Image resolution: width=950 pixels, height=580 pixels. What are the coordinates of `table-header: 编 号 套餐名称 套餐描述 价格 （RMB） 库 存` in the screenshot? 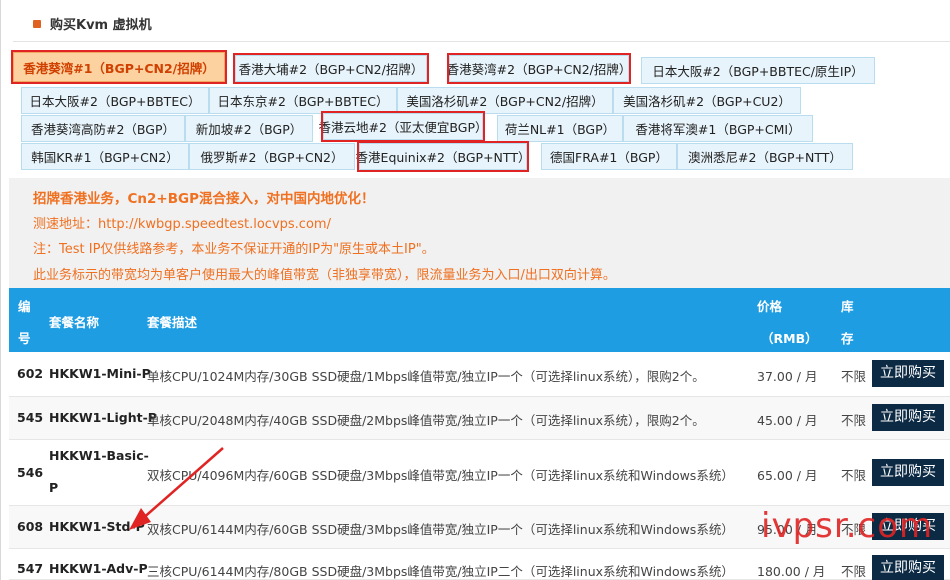 It's located at (479, 320).